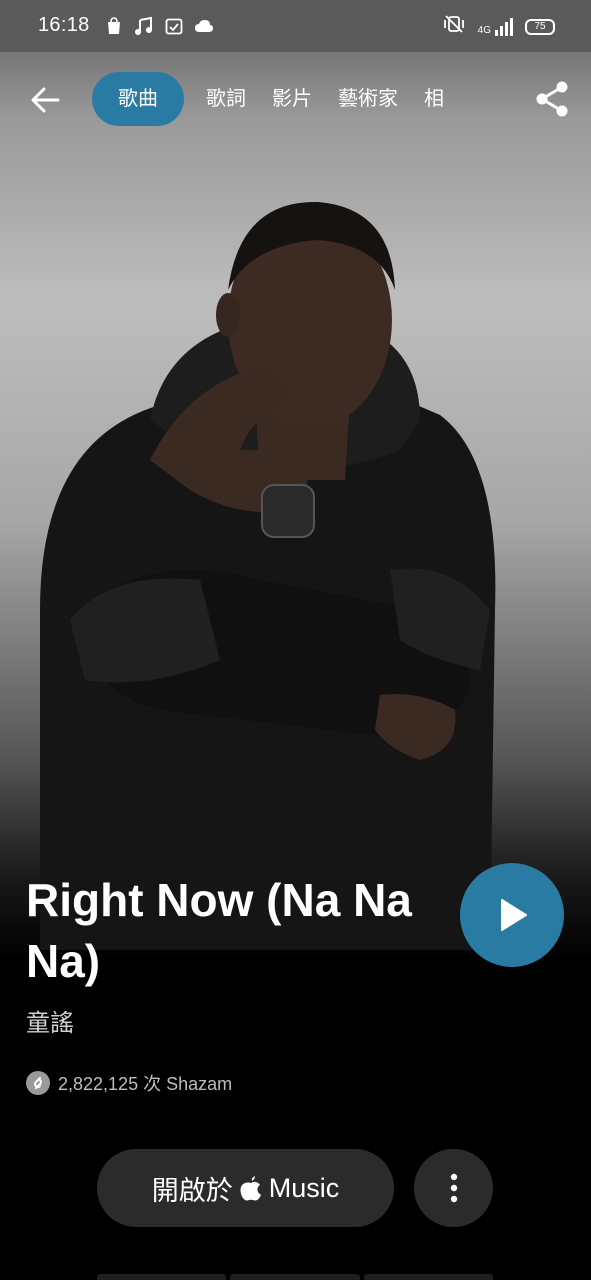 This screenshot has height=1280, width=591. Describe the element at coordinates (484, 30) in the screenshot. I see `network-type: 4G` at that location.